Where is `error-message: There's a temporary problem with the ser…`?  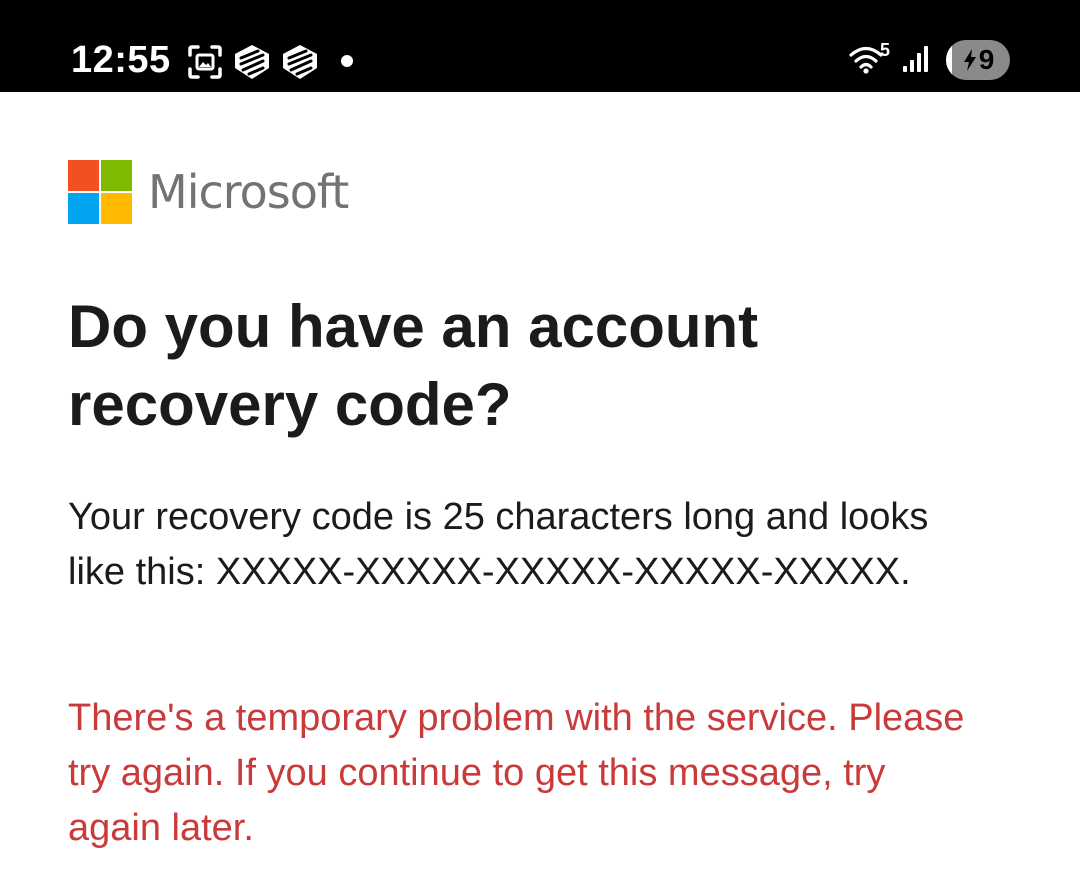
error-message: There's a temporary problem with the ser… is located at coordinates (516, 773).